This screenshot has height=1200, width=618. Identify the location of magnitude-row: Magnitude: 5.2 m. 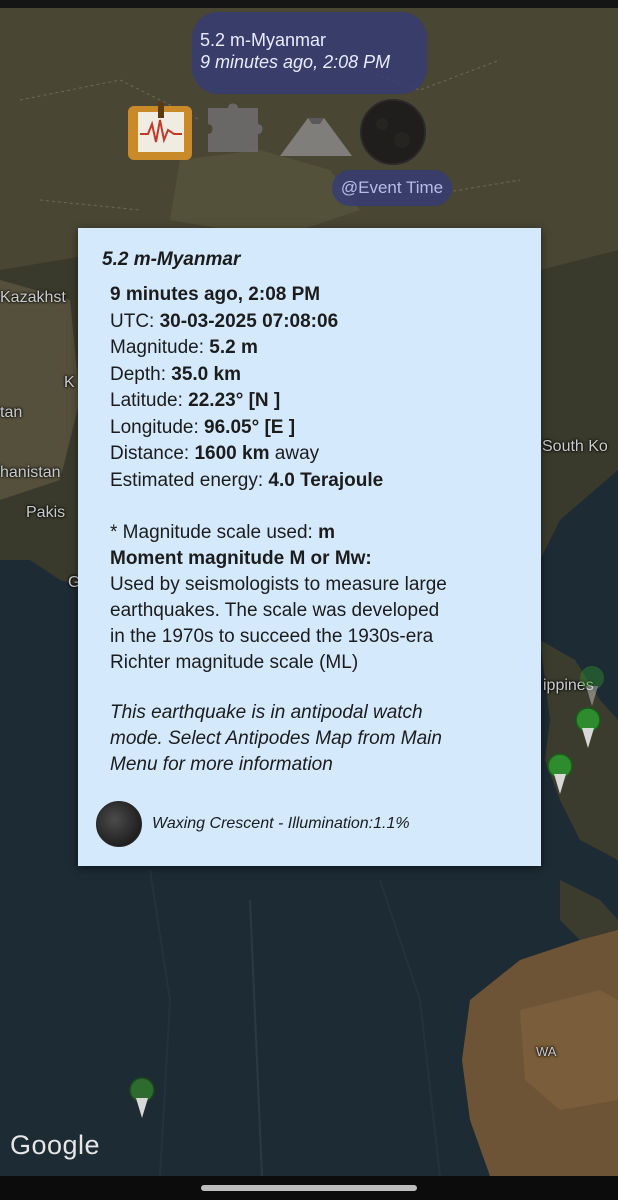
(313, 348).